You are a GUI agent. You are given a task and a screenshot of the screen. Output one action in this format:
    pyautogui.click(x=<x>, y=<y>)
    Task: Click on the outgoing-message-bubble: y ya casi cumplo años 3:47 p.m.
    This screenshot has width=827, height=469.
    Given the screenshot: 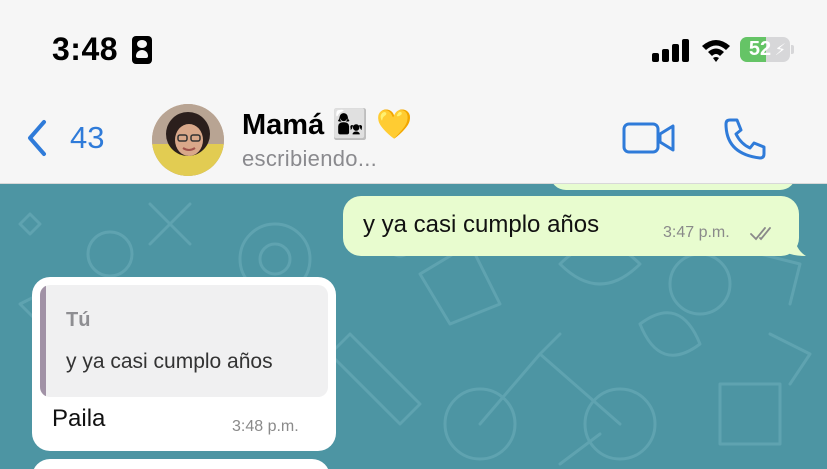 What is the action you would take?
    pyautogui.click(x=574, y=226)
    